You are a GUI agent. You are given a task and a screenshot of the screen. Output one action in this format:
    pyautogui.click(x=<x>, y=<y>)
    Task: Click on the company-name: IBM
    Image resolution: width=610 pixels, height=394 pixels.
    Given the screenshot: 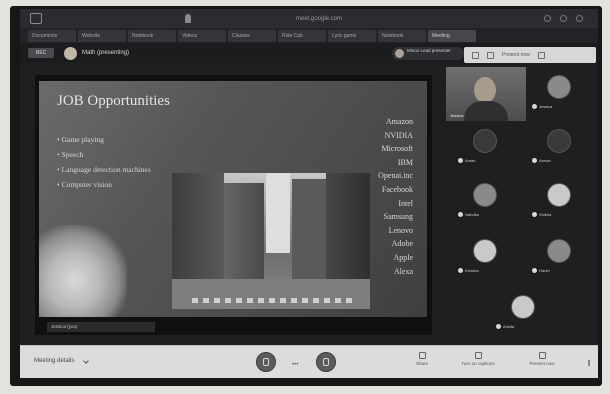 What is the action you would take?
    pyautogui.click(x=405, y=162)
    